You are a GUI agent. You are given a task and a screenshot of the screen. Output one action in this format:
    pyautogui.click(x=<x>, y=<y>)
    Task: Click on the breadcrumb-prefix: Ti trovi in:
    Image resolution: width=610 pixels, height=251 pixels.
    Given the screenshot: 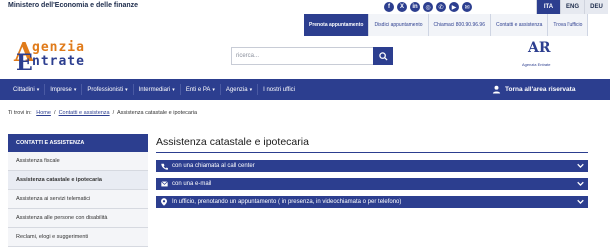 What is the action you would take?
    pyautogui.click(x=20, y=113)
    